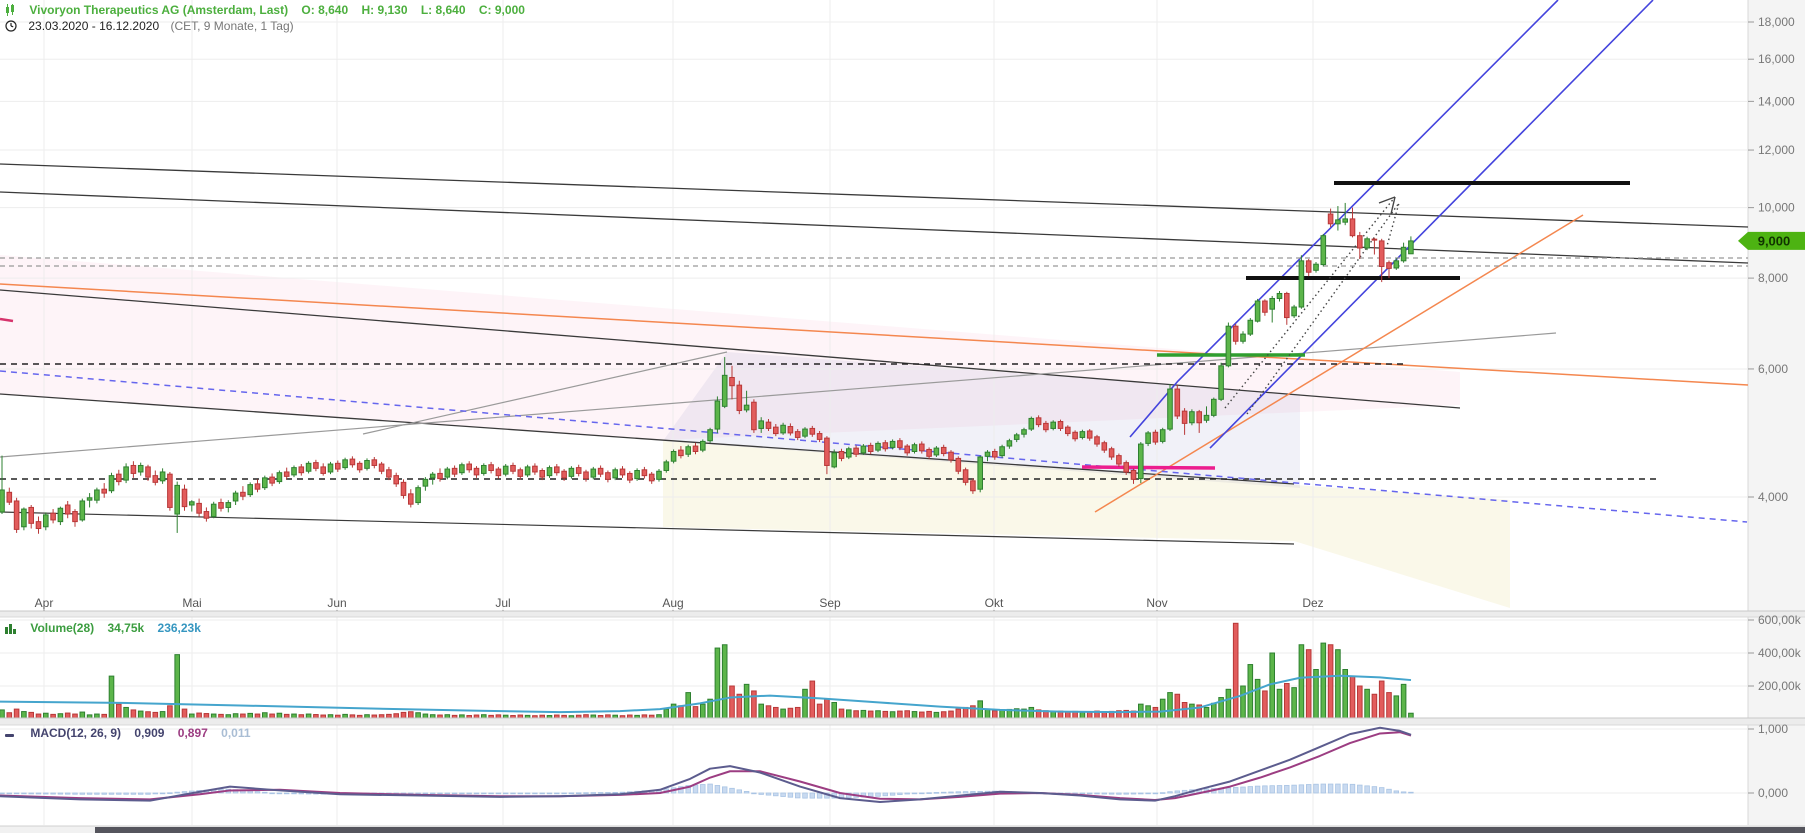 This screenshot has height=833, width=1805. Describe the element at coordinates (1780, 620) in the screenshot. I see `volume-tick-label: 600,00k` at that location.